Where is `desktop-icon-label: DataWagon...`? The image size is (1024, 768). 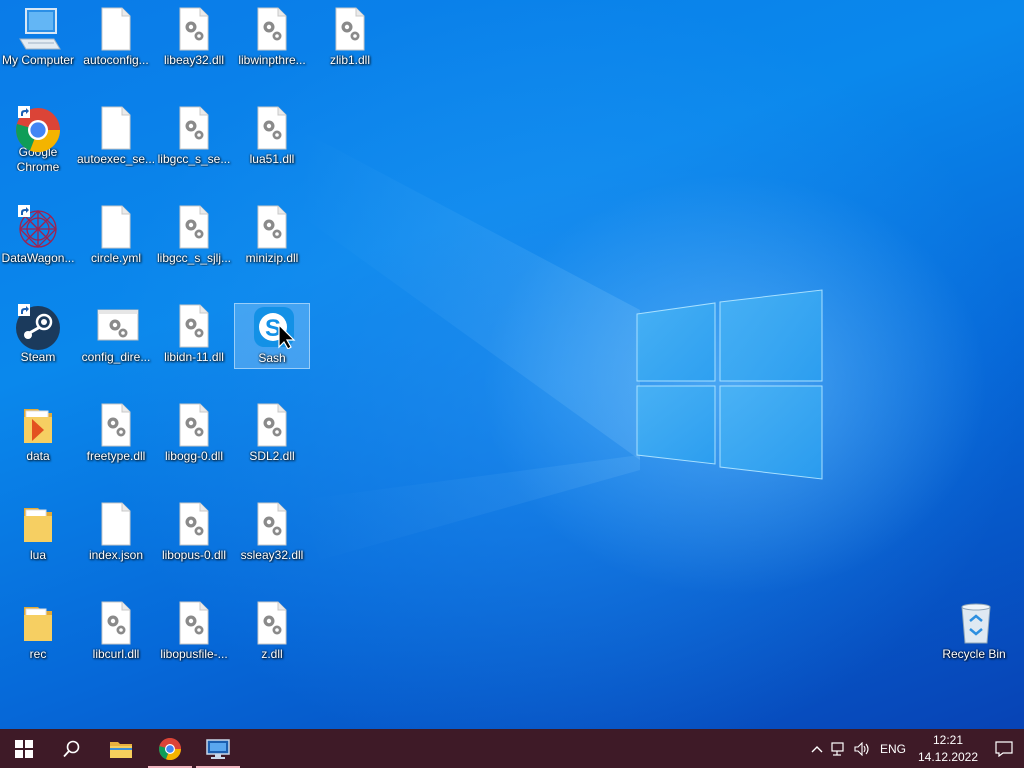
desktop-icon-label: DataWagon... is located at coordinates (38, 258).